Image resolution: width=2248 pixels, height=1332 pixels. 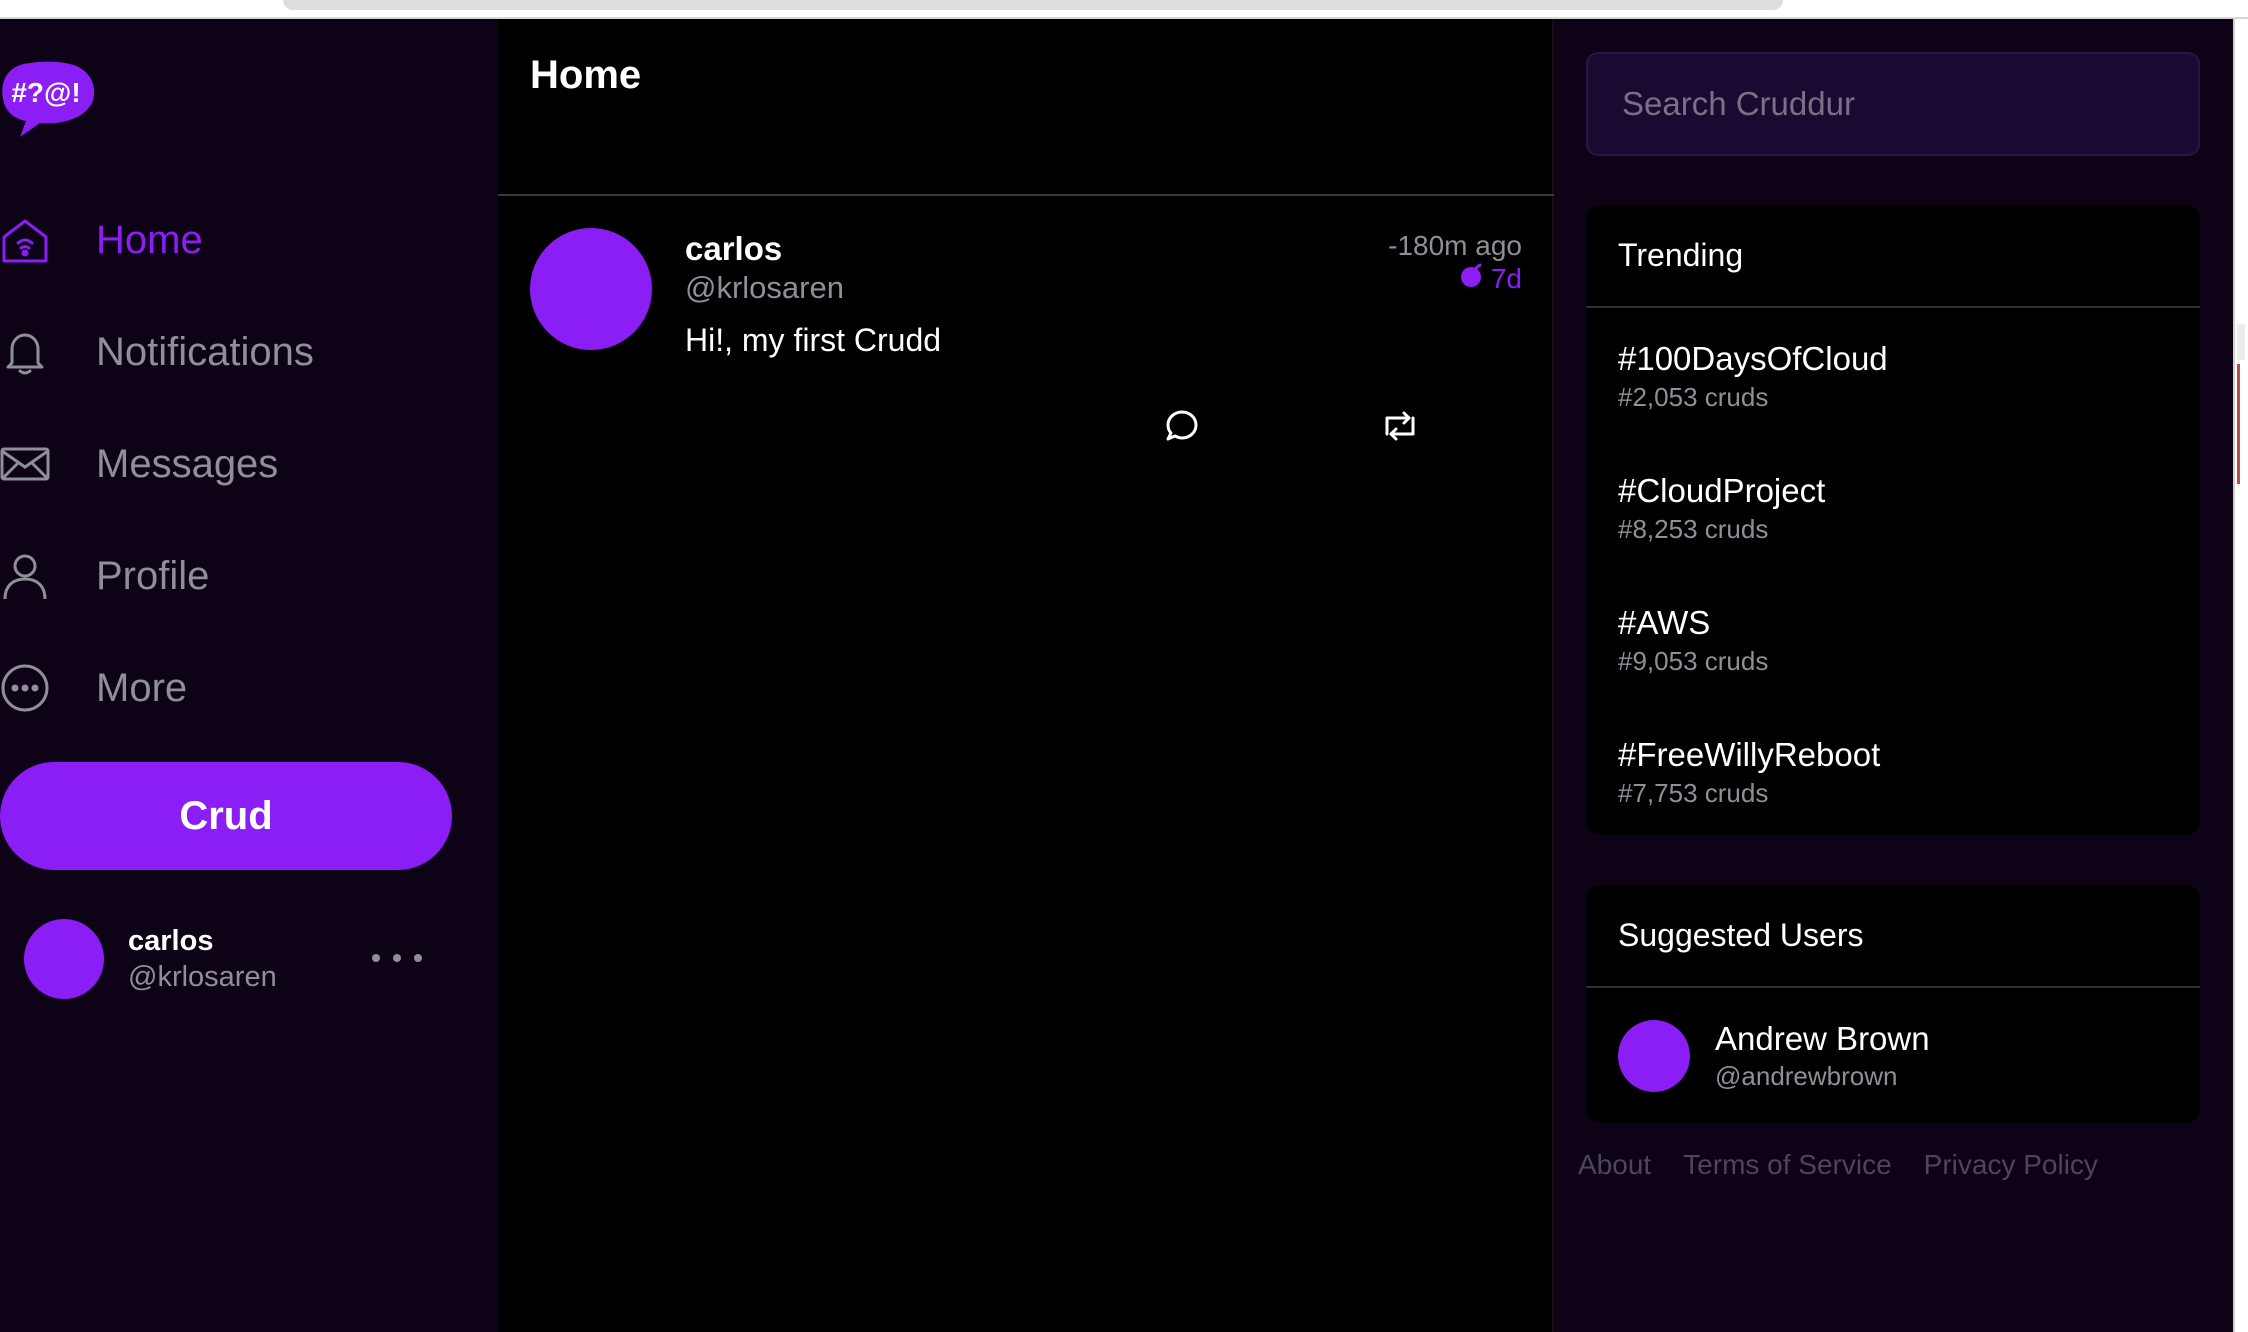 I want to click on home-icon, so click(x=25, y=240).